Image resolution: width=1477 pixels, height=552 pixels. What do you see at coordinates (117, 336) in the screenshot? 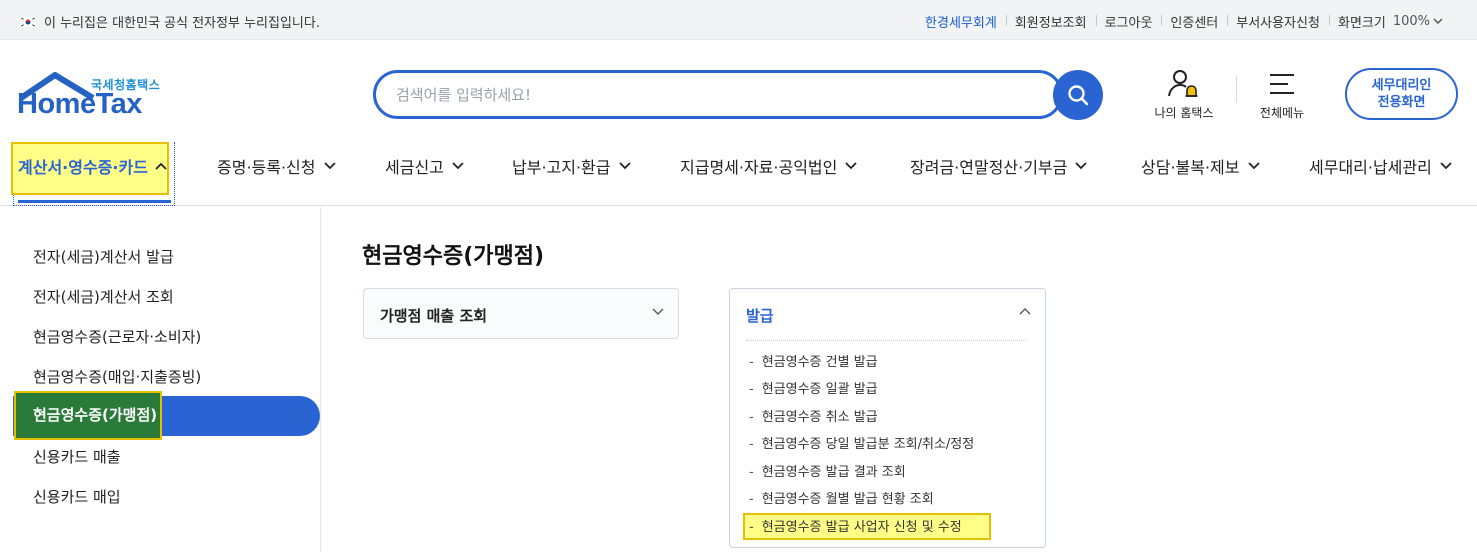
I see `side-item-cash-receipt-consumer: 현금영수증(근로자·소비자)` at bounding box center [117, 336].